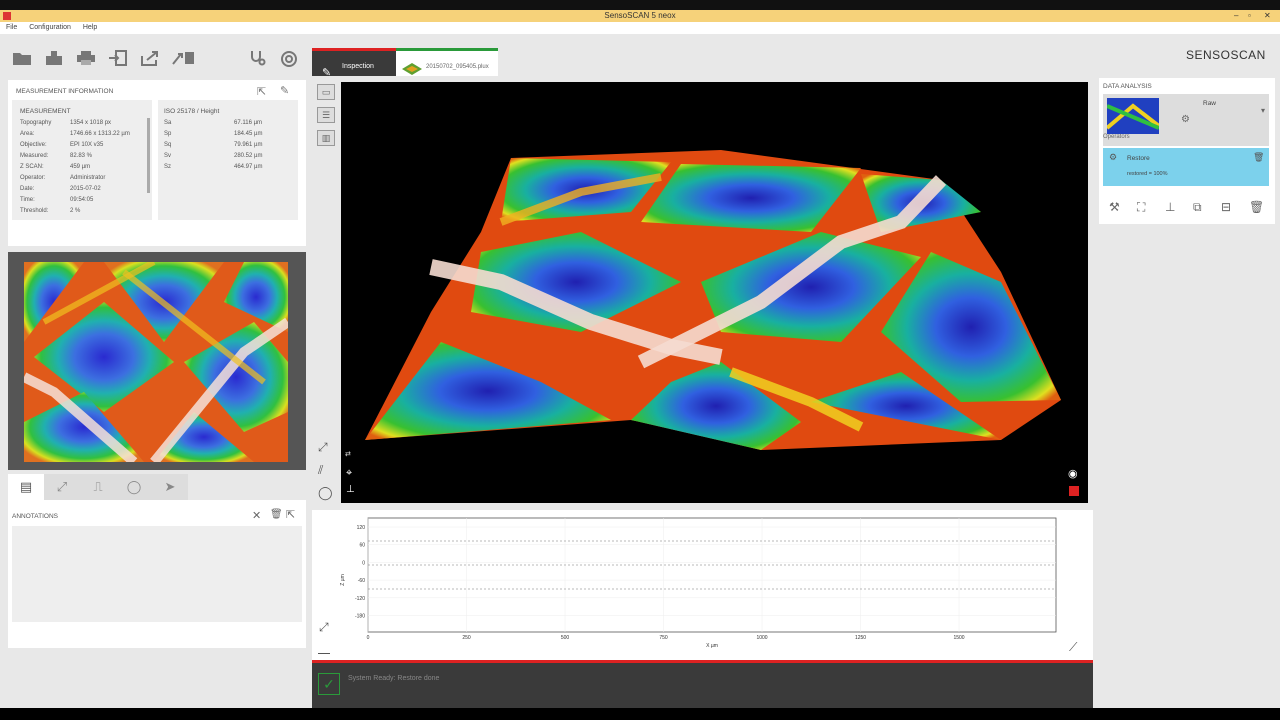 This screenshot has width=1280, height=720. What do you see at coordinates (183, 59) in the screenshot?
I see `batch-icon` at bounding box center [183, 59].